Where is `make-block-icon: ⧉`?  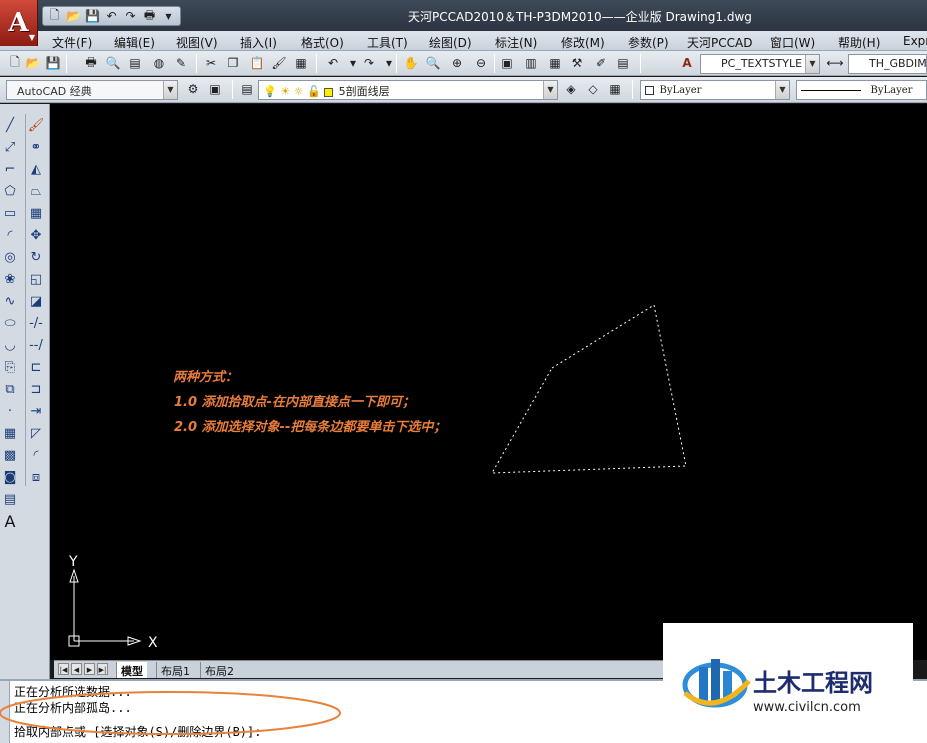
make-block-icon: ⧉ is located at coordinates (10, 389).